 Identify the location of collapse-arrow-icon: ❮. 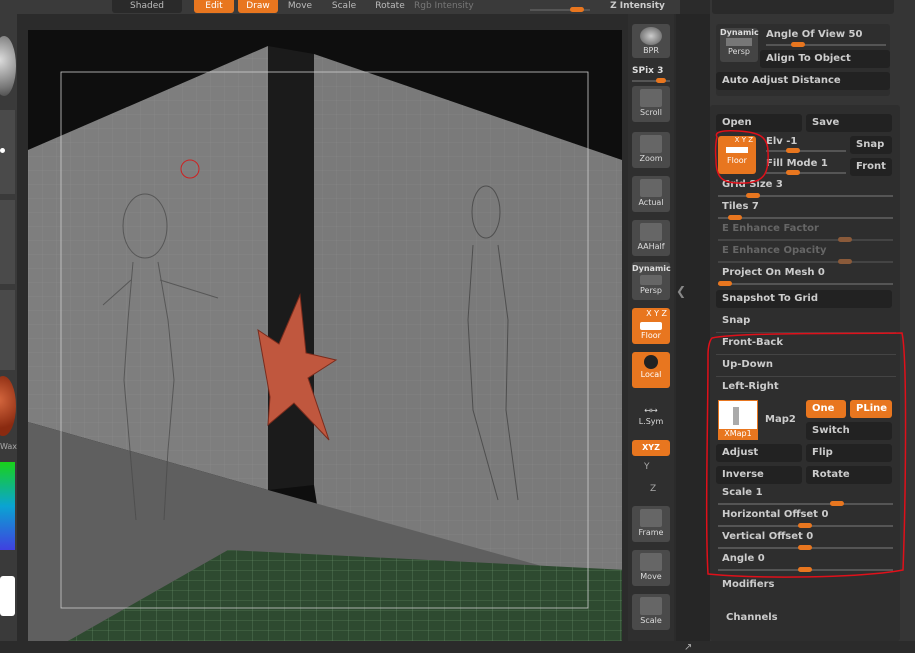
(681, 291).